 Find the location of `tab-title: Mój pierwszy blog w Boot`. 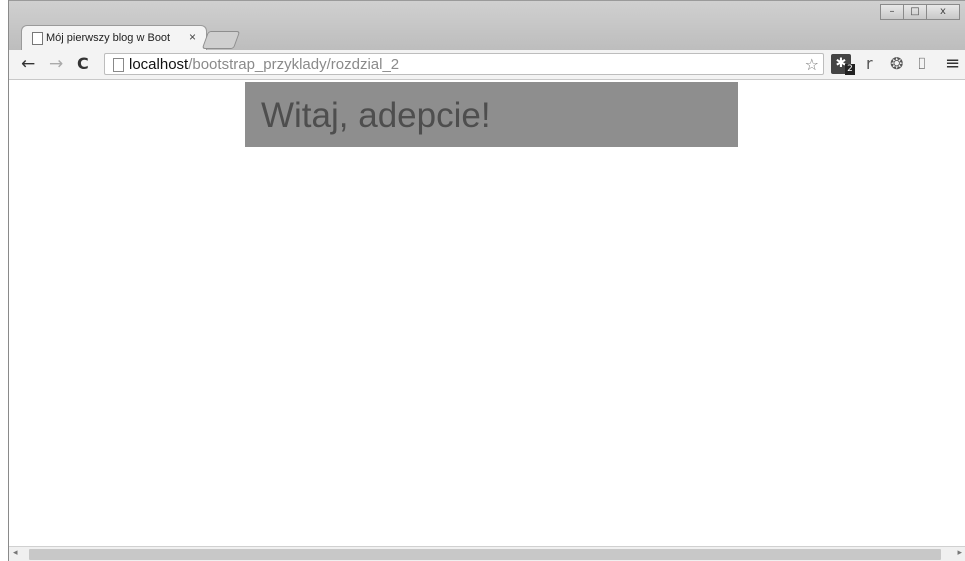

tab-title: Mój pierwszy blog w Boot is located at coordinates (108, 38).